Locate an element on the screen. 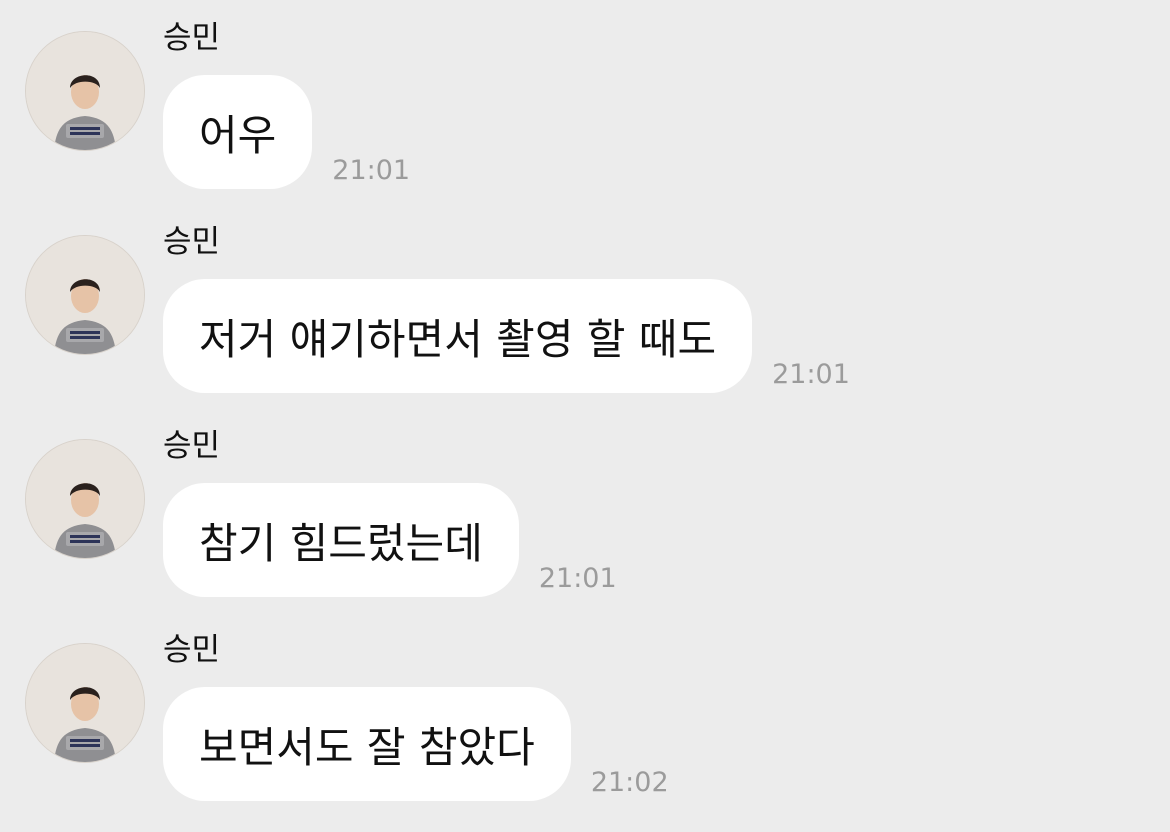  message-row: 어우 21:01 is located at coordinates (286, 132).